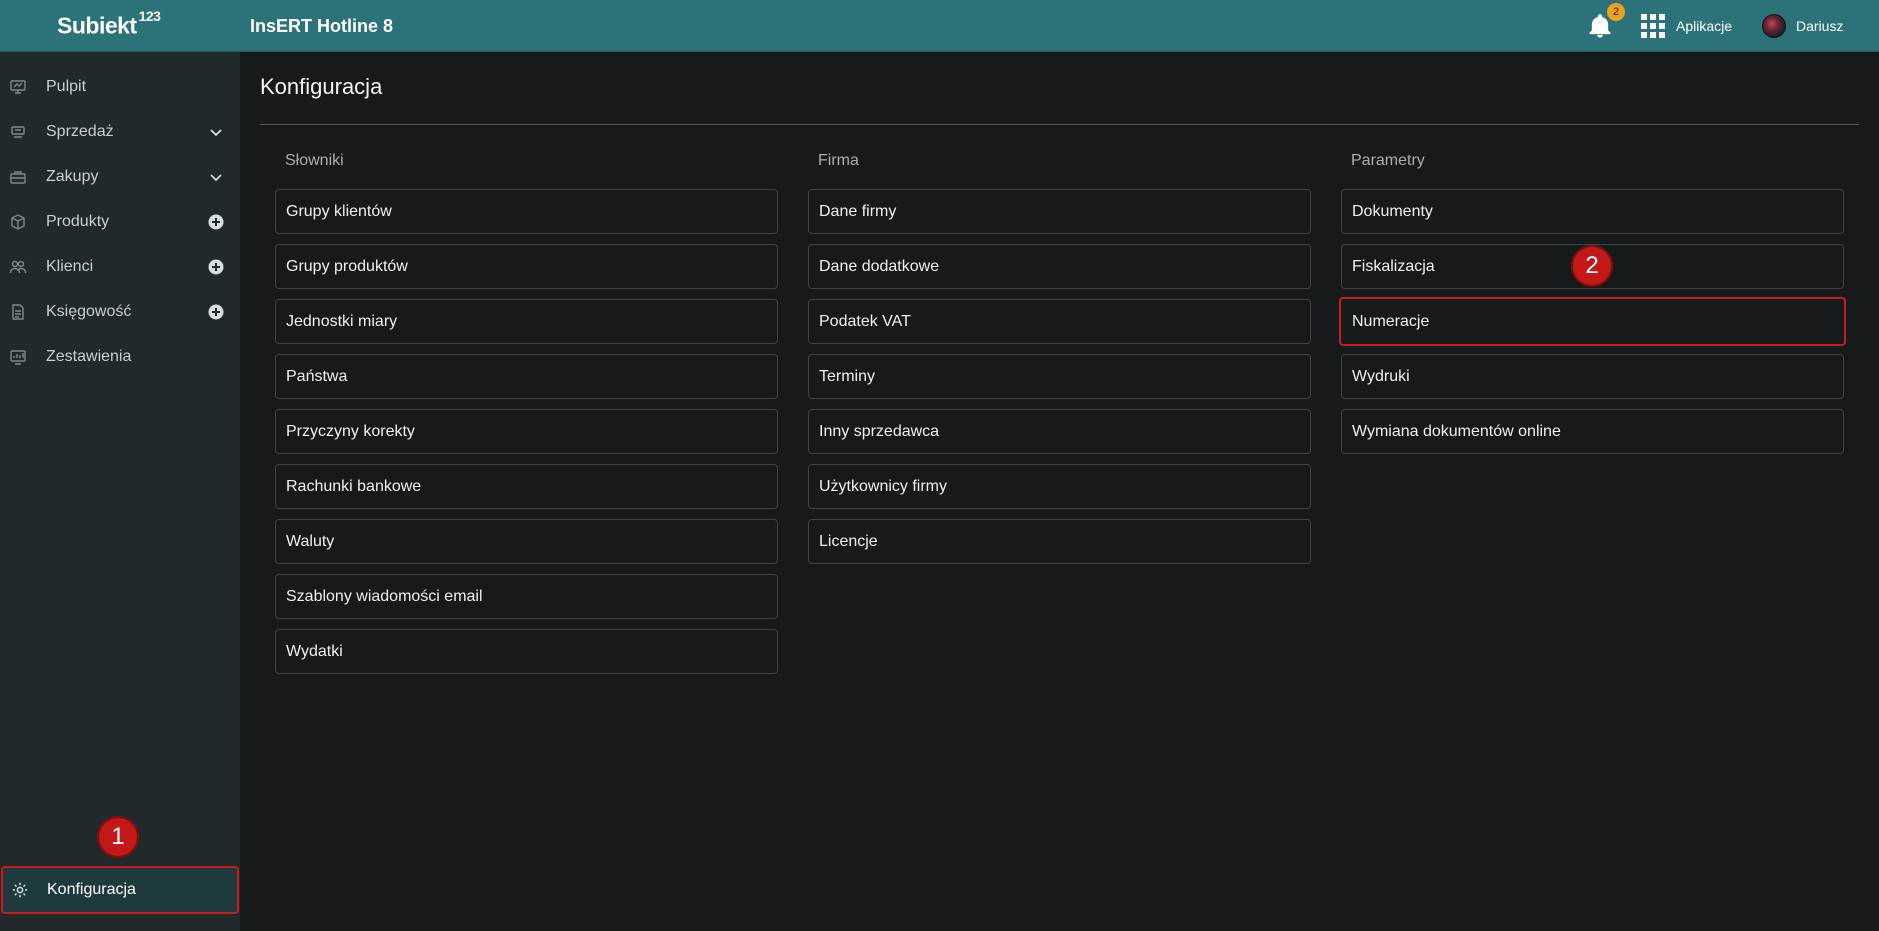 The width and height of the screenshot is (1879, 931). Describe the element at coordinates (1059, 211) in the screenshot. I see `config-item: Dane firmy` at that location.